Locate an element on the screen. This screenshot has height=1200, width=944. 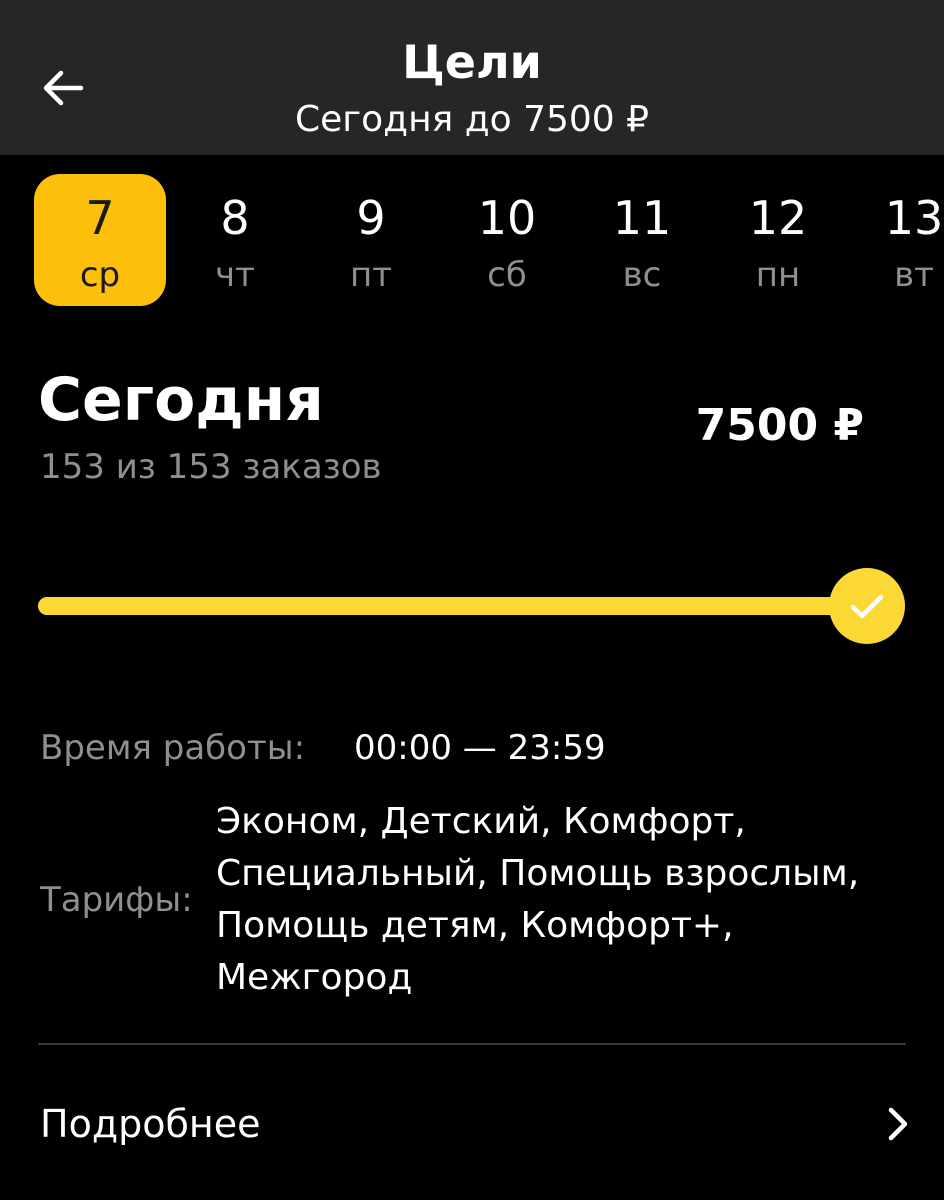
day-tab-9: 9 пт is located at coordinates (371, 240).